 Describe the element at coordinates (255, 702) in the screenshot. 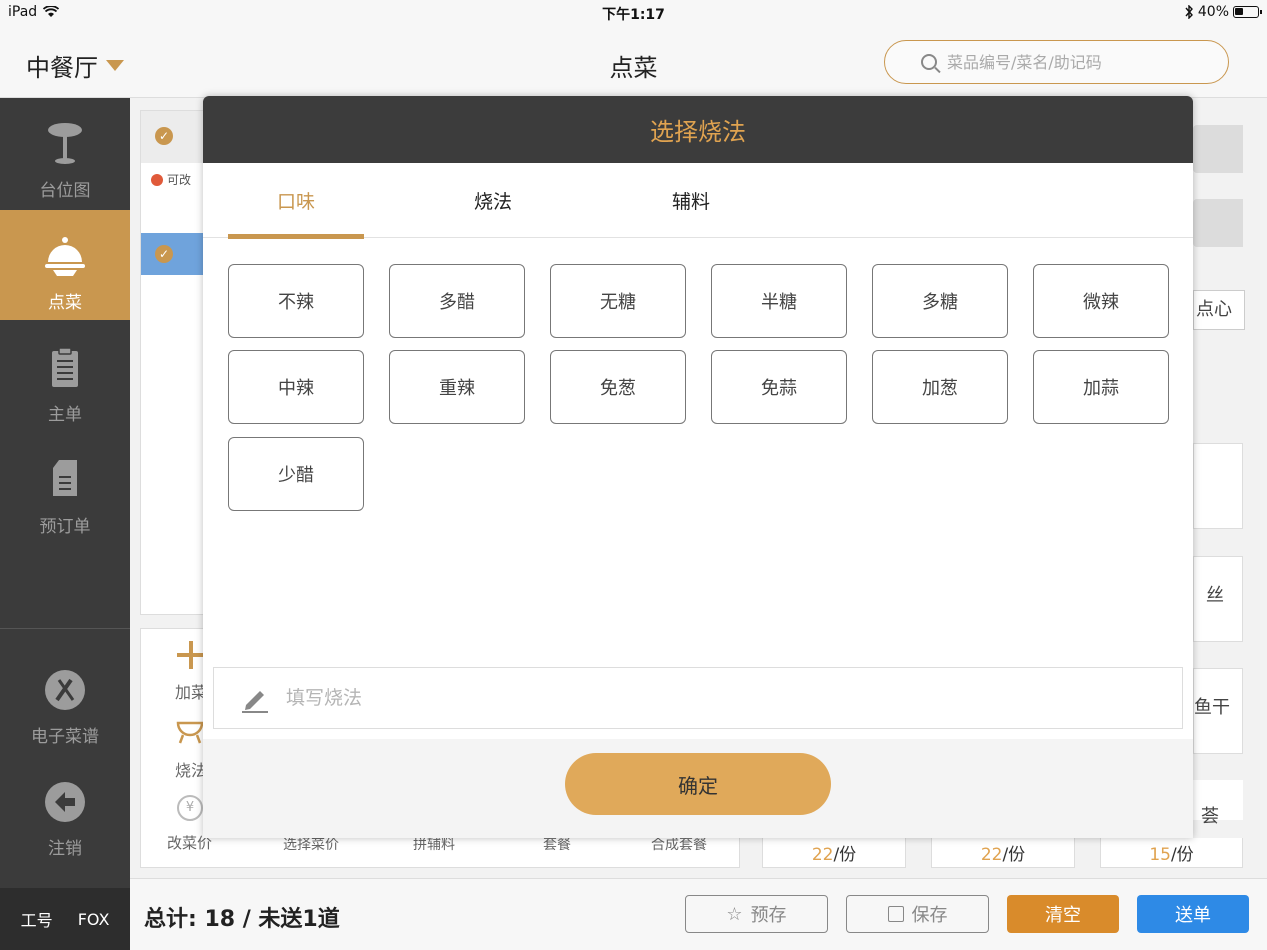

I see `pencil-icon` at that location.